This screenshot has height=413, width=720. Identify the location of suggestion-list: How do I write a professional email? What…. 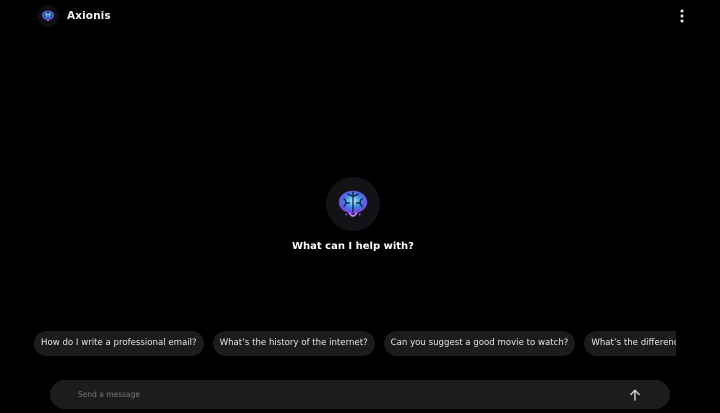
(355, 343).